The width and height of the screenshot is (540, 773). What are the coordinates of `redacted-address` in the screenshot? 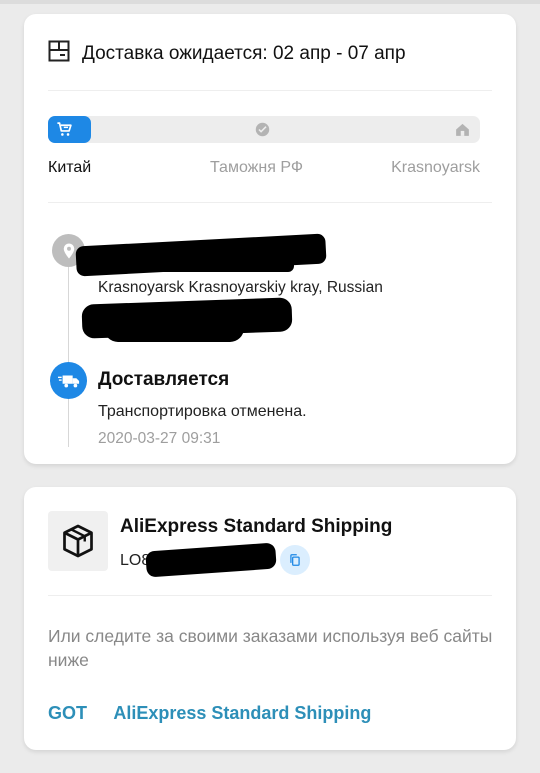 It's located at (174, 328).